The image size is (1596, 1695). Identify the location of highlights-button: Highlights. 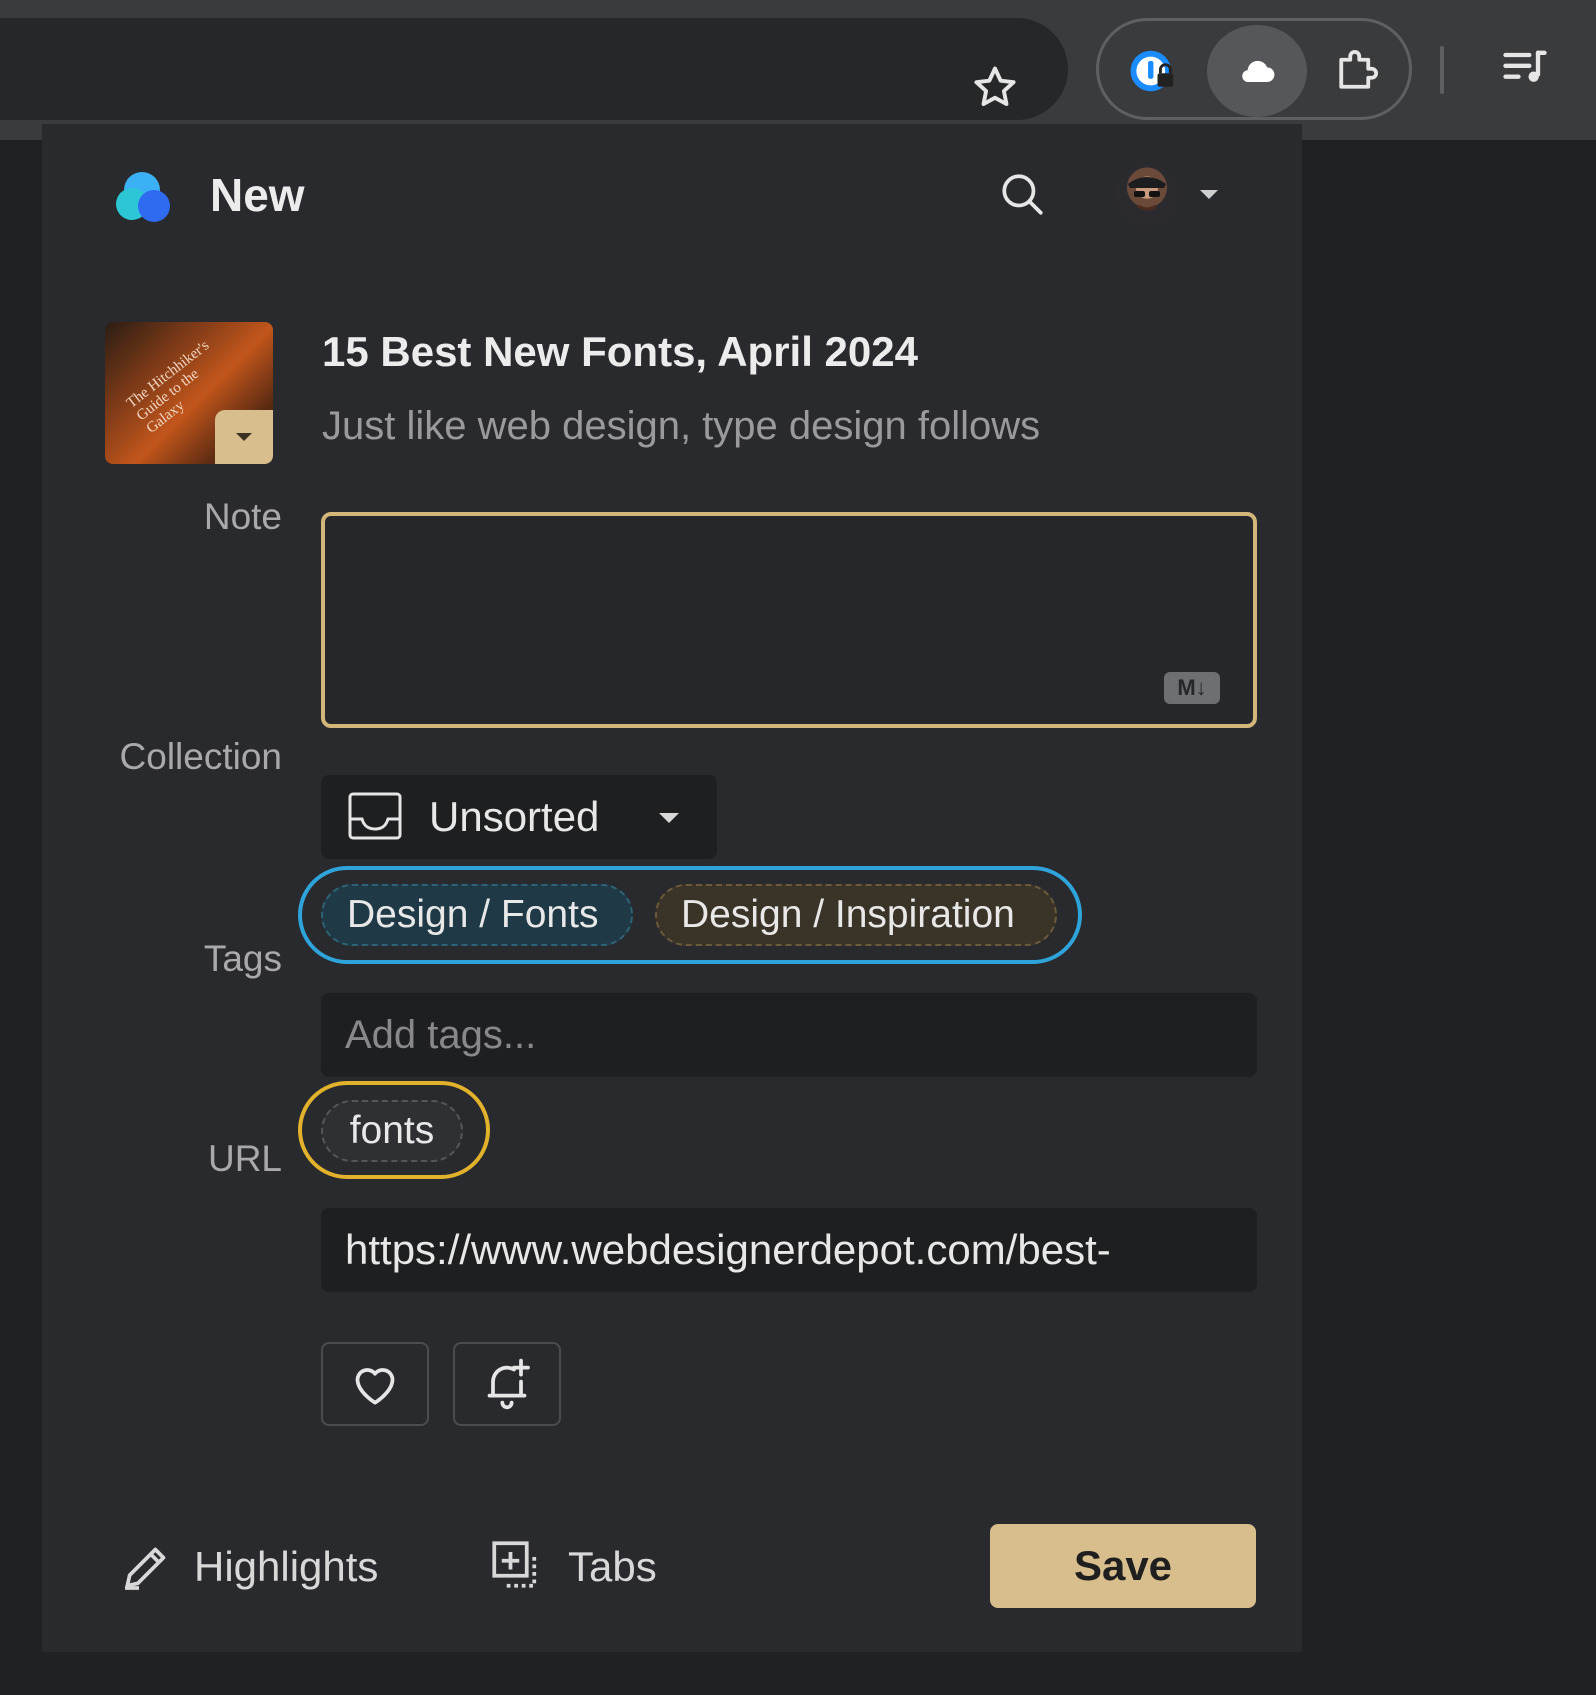
(248, 1567).